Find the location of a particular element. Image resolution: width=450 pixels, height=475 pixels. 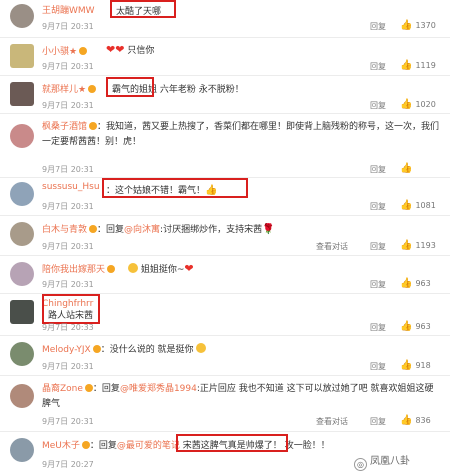

username: 陪你我出嫁那天 is located at coordinates (79, 268).